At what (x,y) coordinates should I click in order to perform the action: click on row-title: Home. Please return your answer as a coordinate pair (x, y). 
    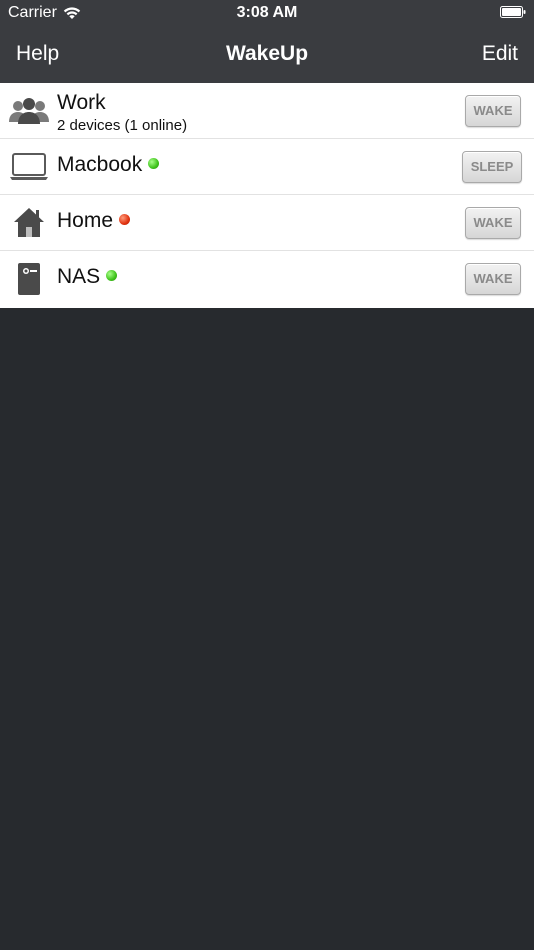
    Looking at the image, I should click on (94, 221).